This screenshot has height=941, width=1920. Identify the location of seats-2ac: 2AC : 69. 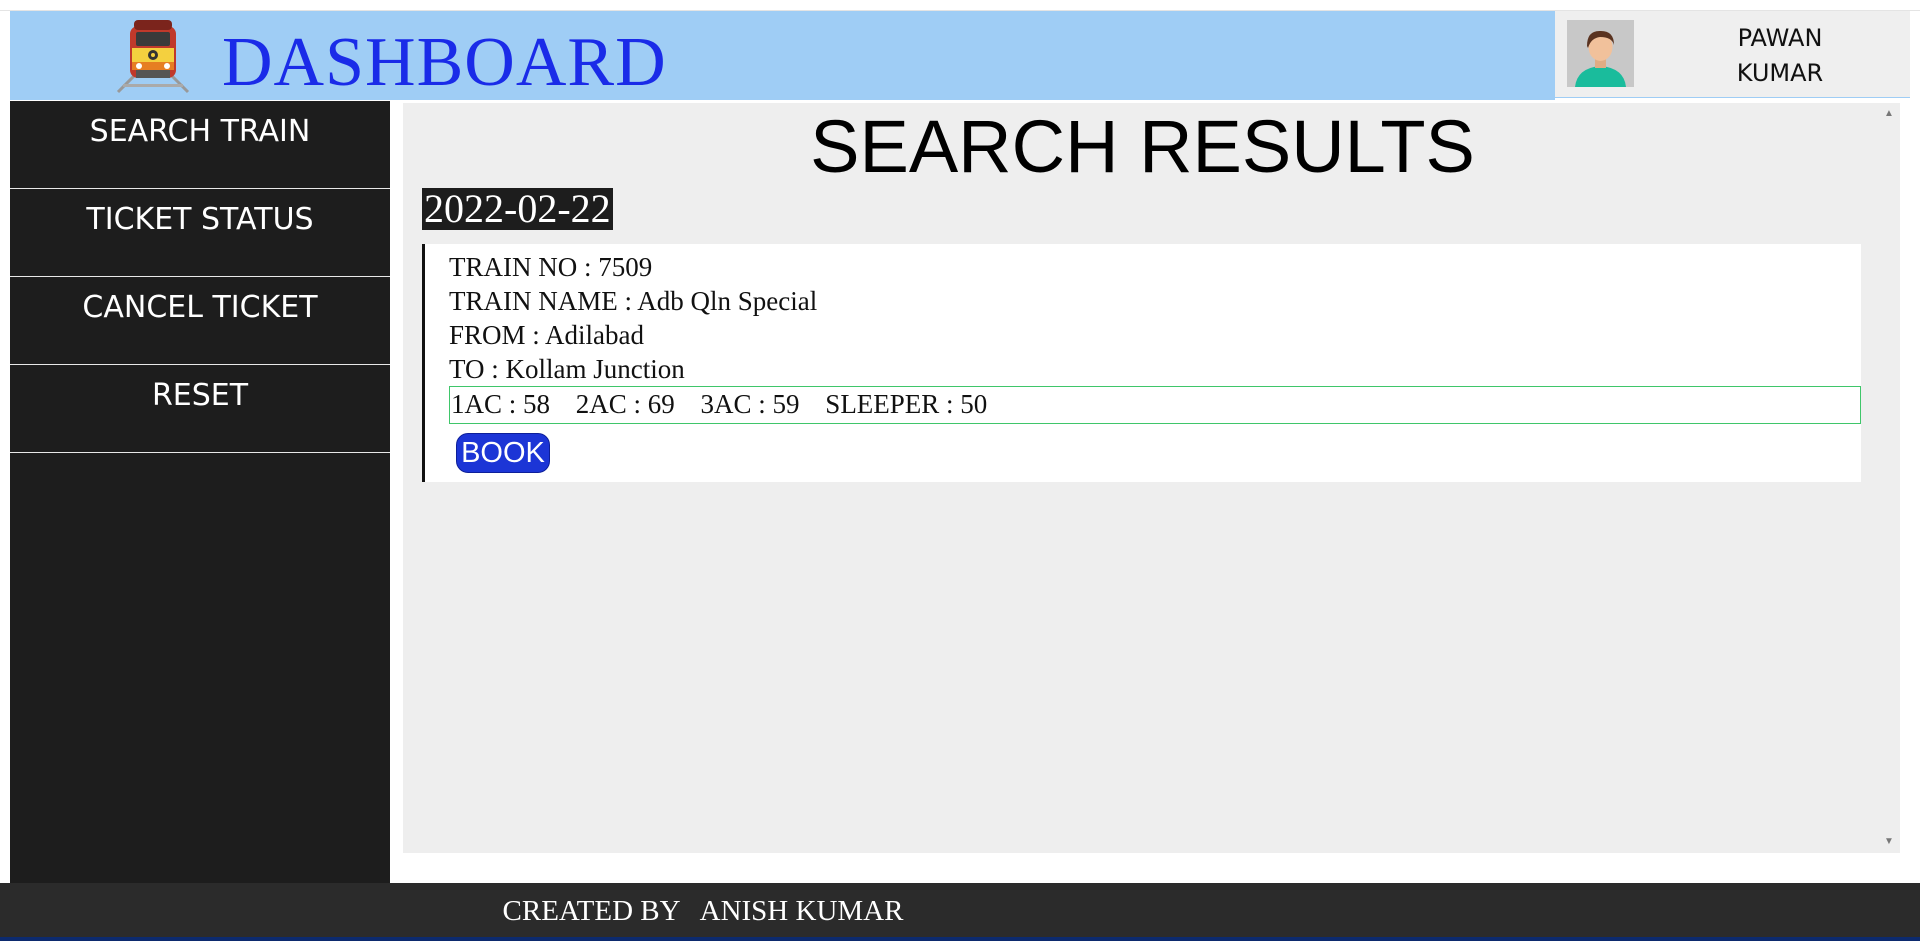
(625, 404).